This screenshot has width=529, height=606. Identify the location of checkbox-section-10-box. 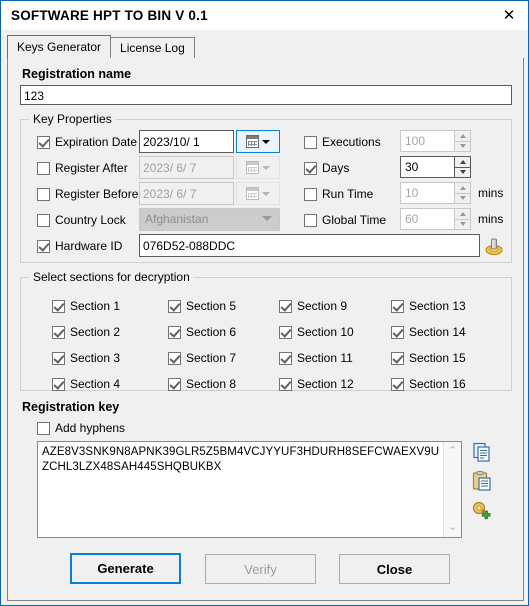
(285, 332).